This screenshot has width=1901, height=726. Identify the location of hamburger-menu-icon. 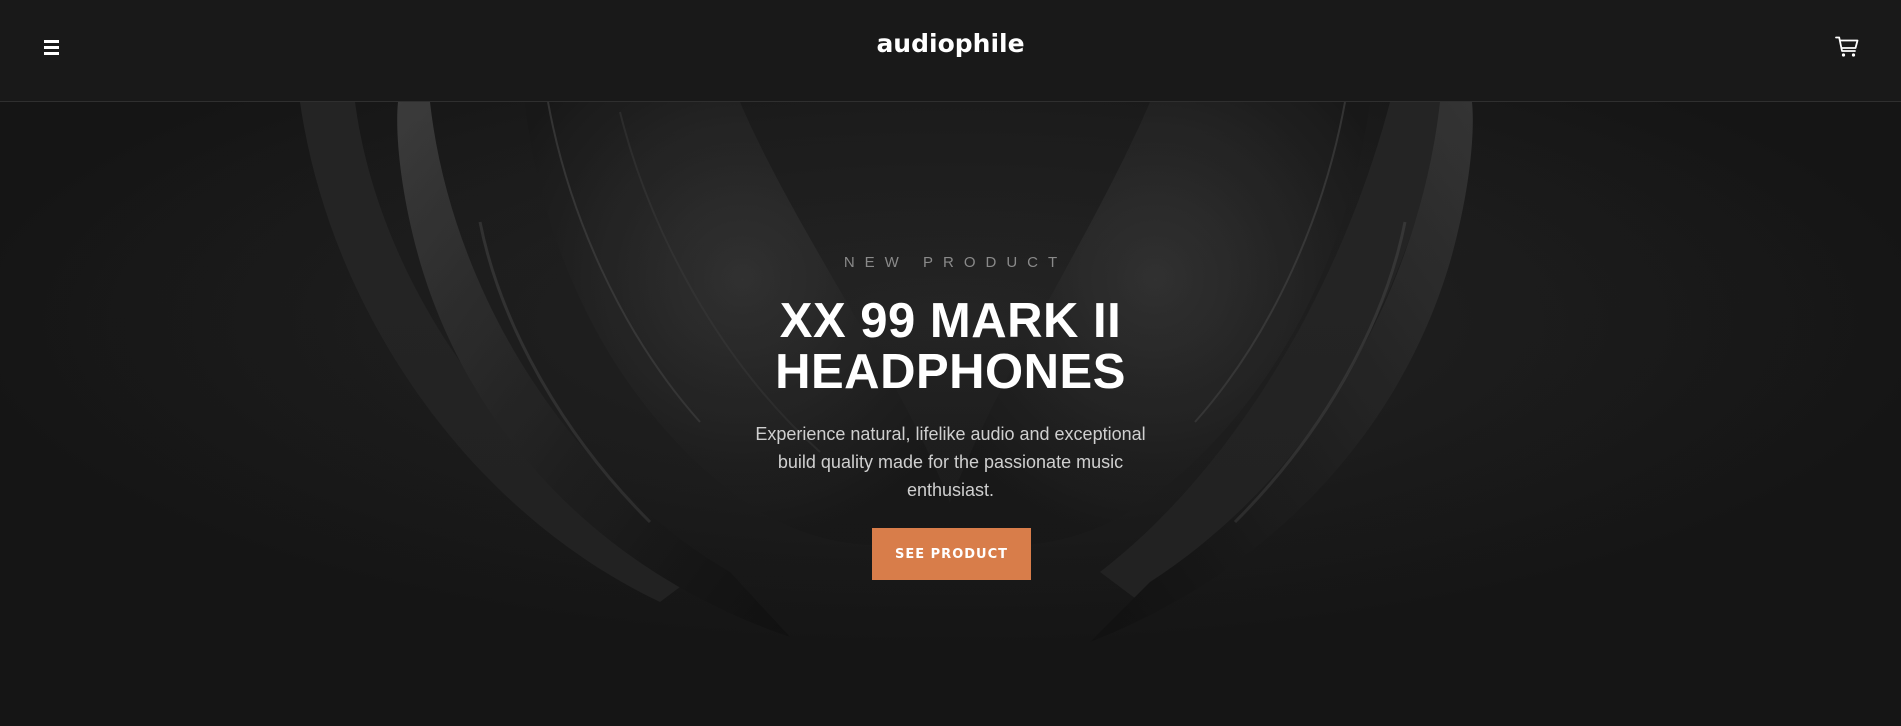
(51, 48).